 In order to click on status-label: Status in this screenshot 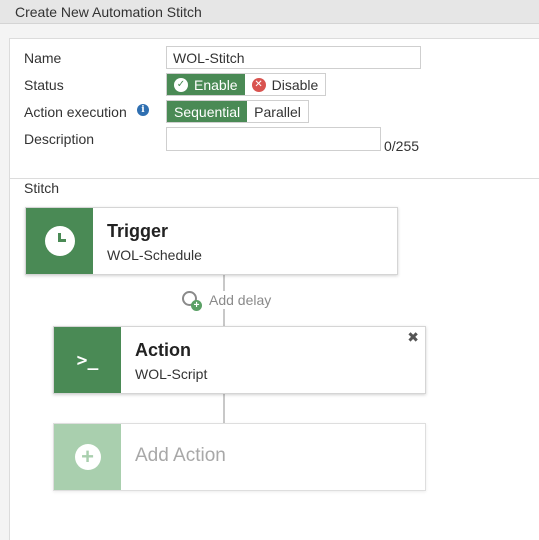, I will do `click(44, 85)`.